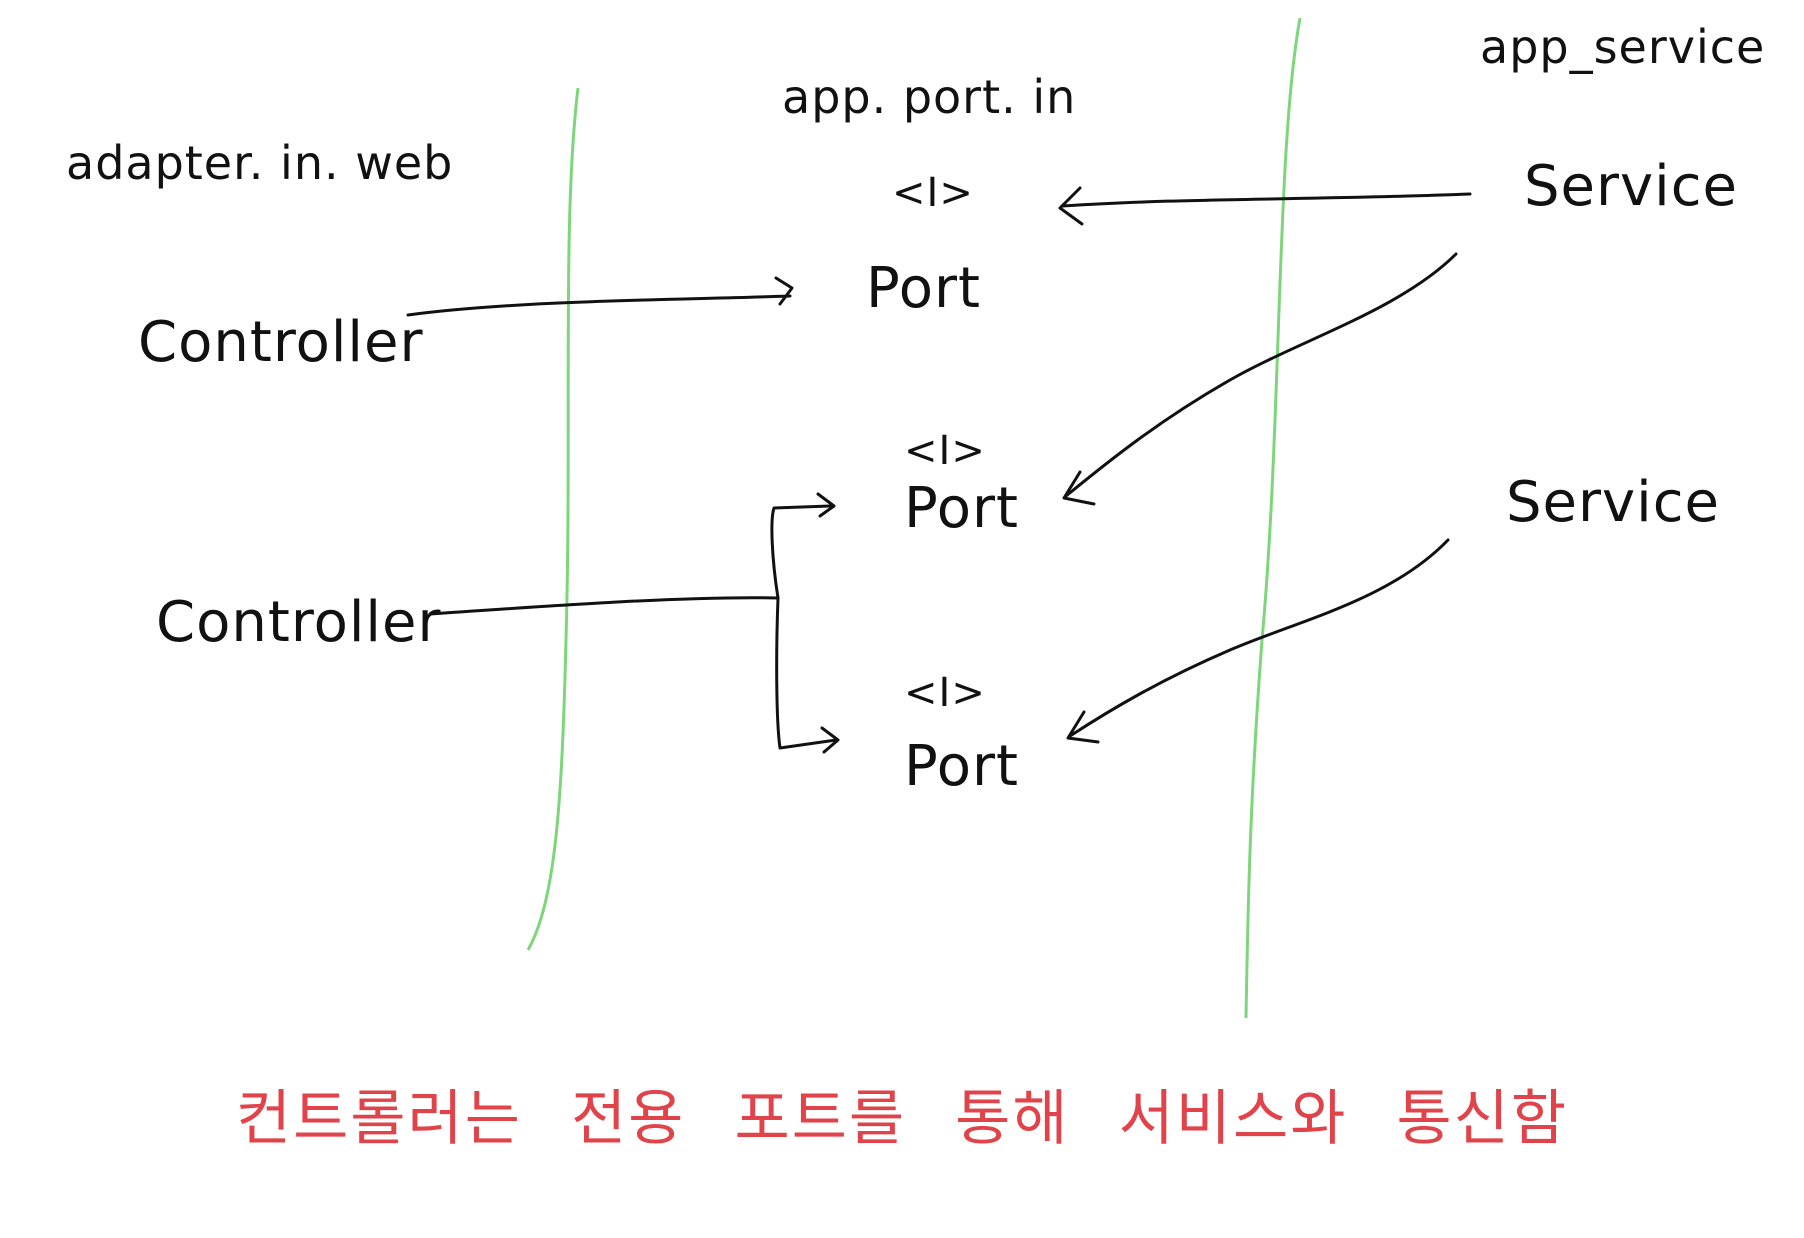 This screenshot has width=1804, height=1238. I want to click on controller-node-1: Controller, so click(281, 342).